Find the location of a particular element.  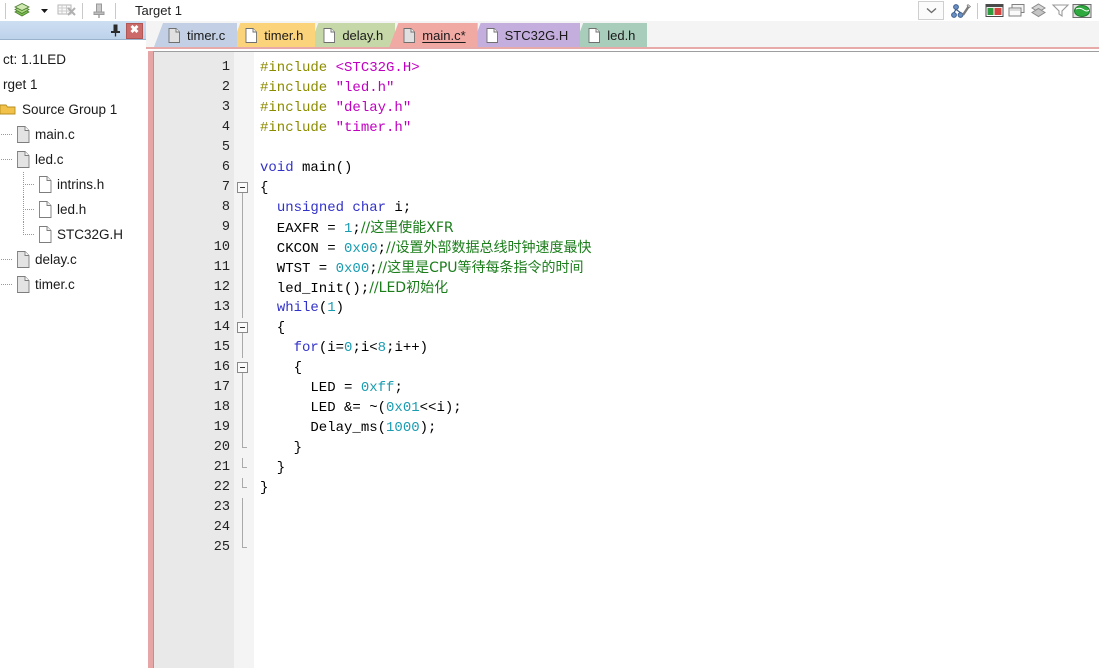

code-line: void main() is located at coordinates (679, 168).